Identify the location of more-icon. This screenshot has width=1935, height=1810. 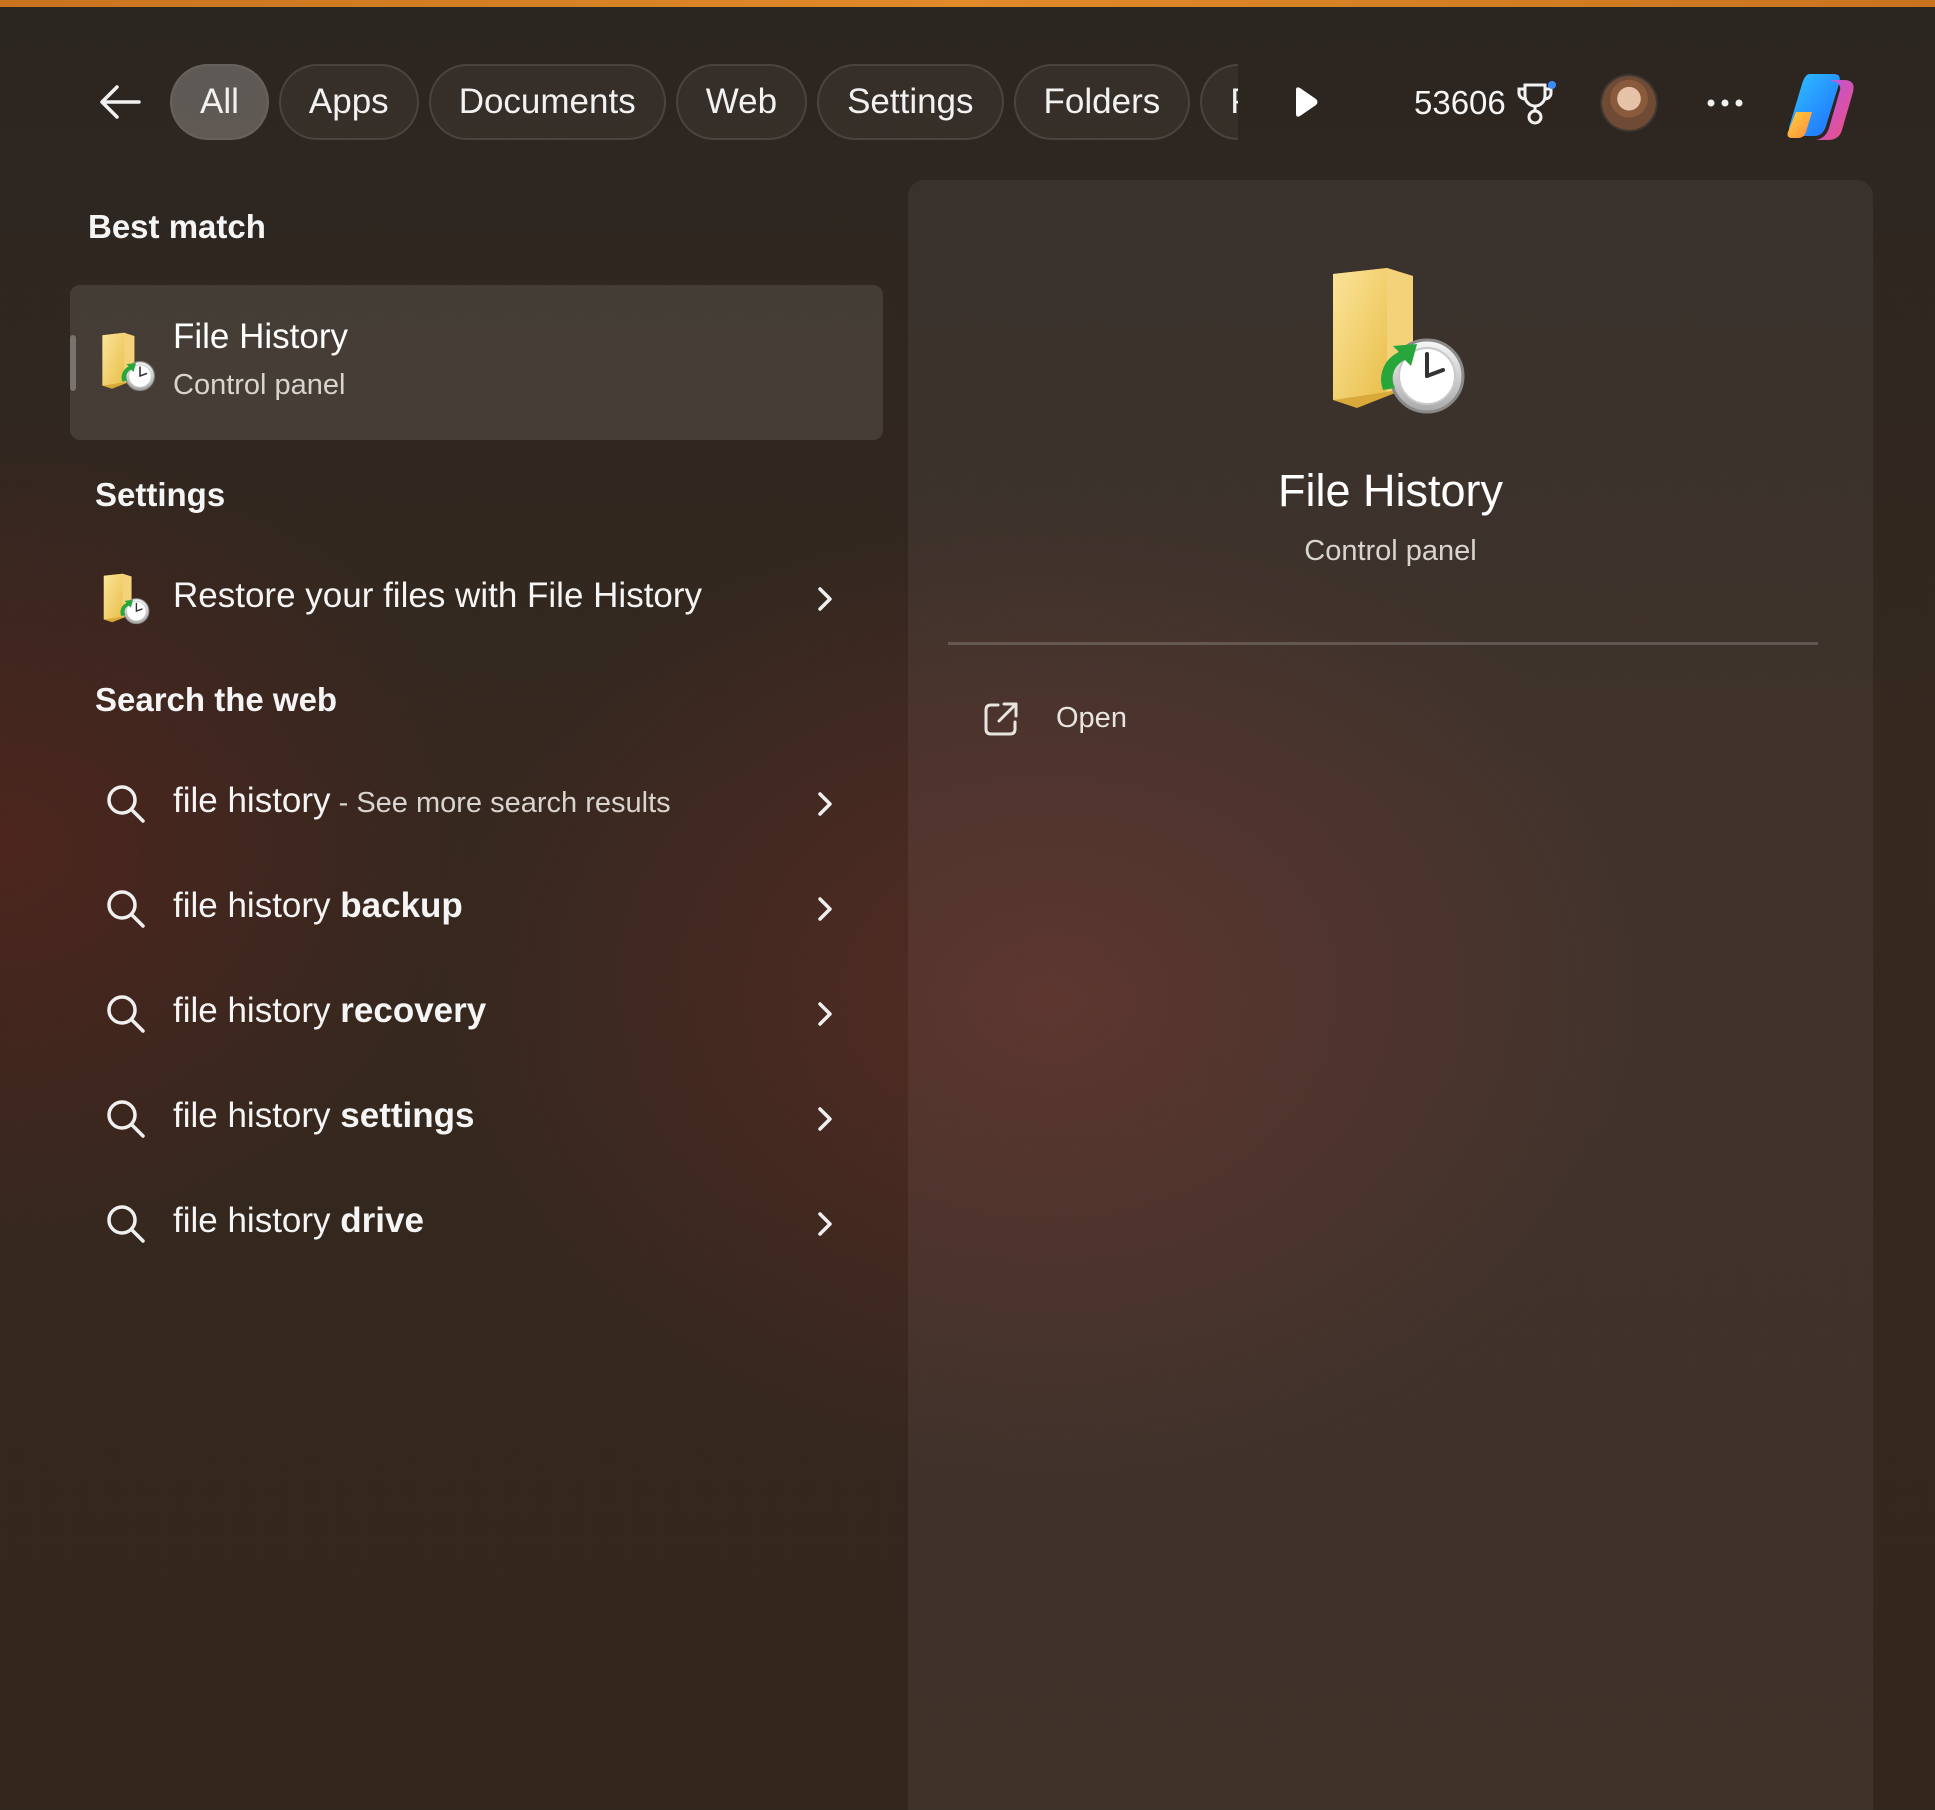
(1725, 103).